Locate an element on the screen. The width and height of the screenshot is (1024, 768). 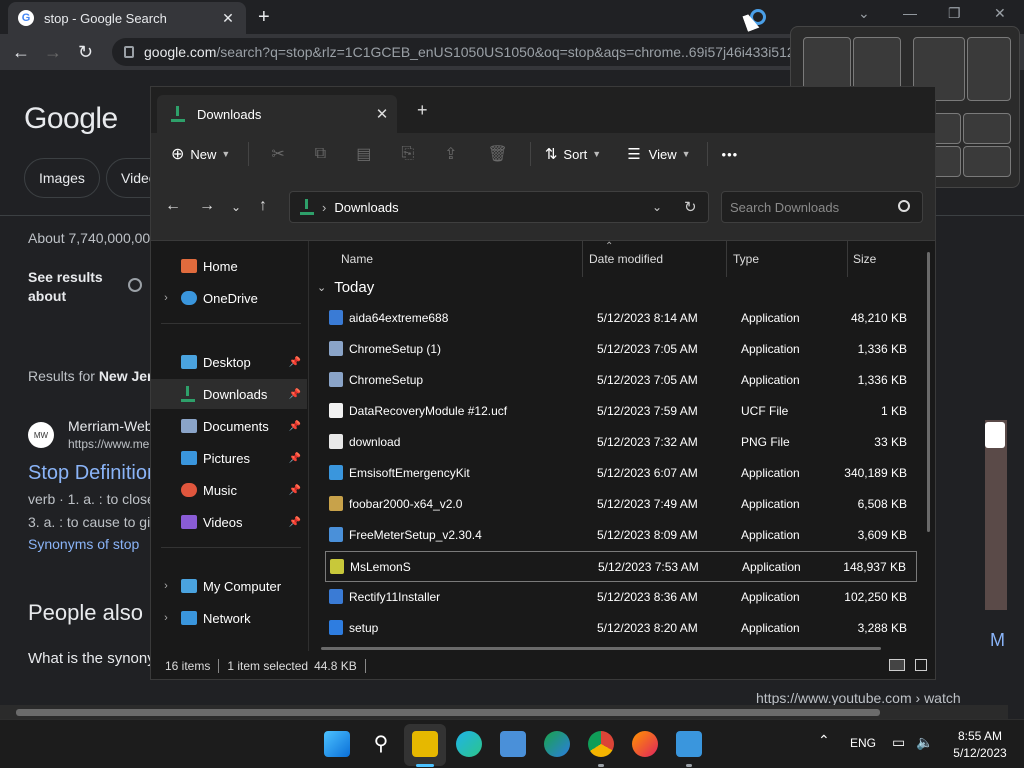
nav-network: › Network is located at coordinates (229, 618).